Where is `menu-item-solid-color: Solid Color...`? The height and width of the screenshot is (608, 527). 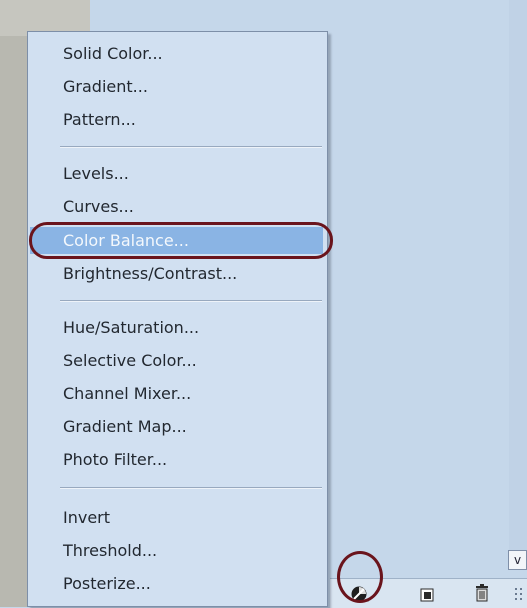 menu-item-solid-color: Solid Color... is located at coordinates (176, 53).